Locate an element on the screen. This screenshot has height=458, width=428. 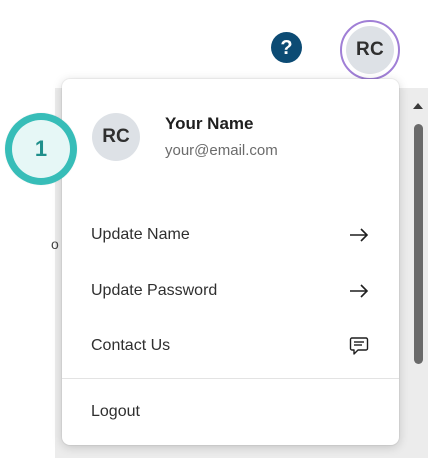
step-number: 1 is located at coordinates (41, 148).